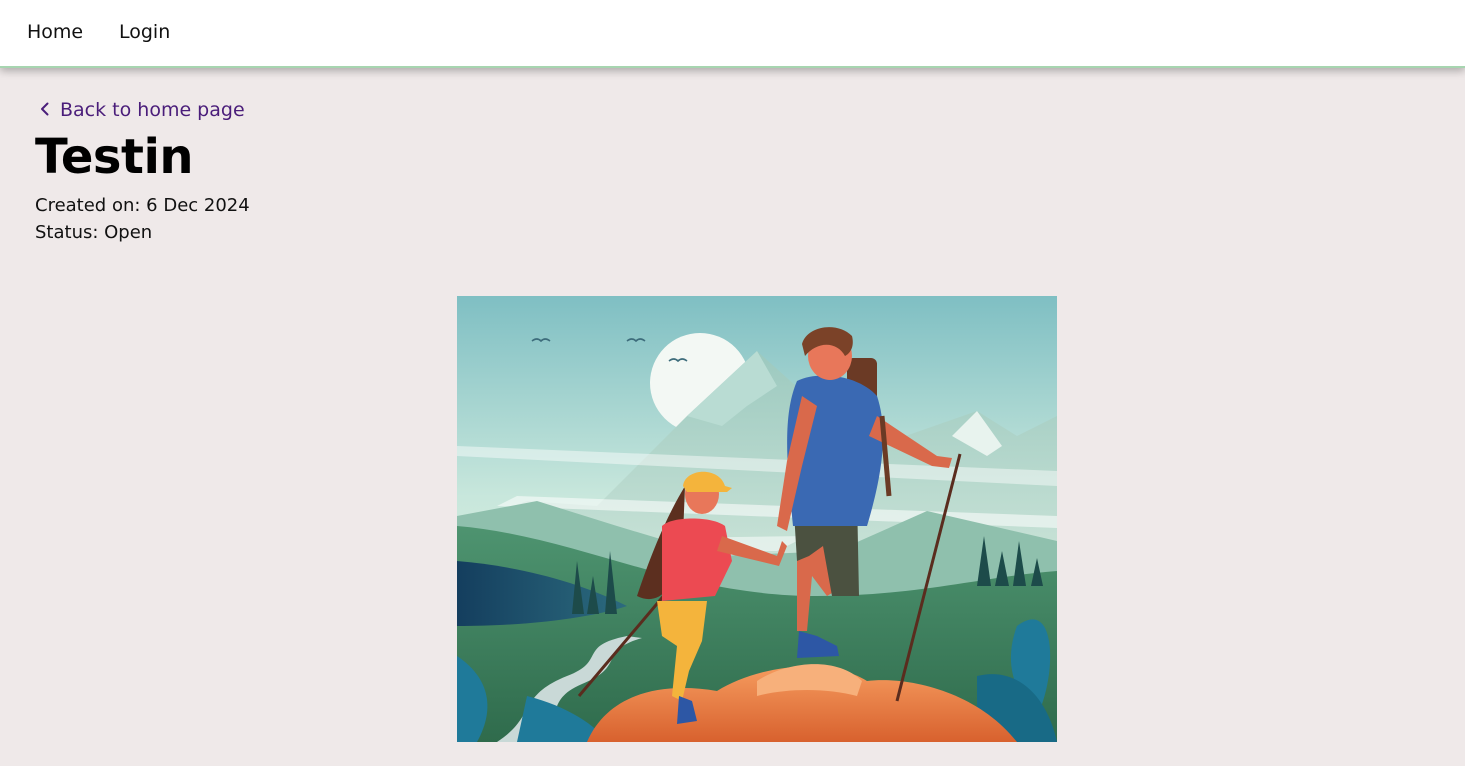 The width and height of the screenshot is (1465, 766). I want to click on back-link-label: Back to home page, so click(152, 110).